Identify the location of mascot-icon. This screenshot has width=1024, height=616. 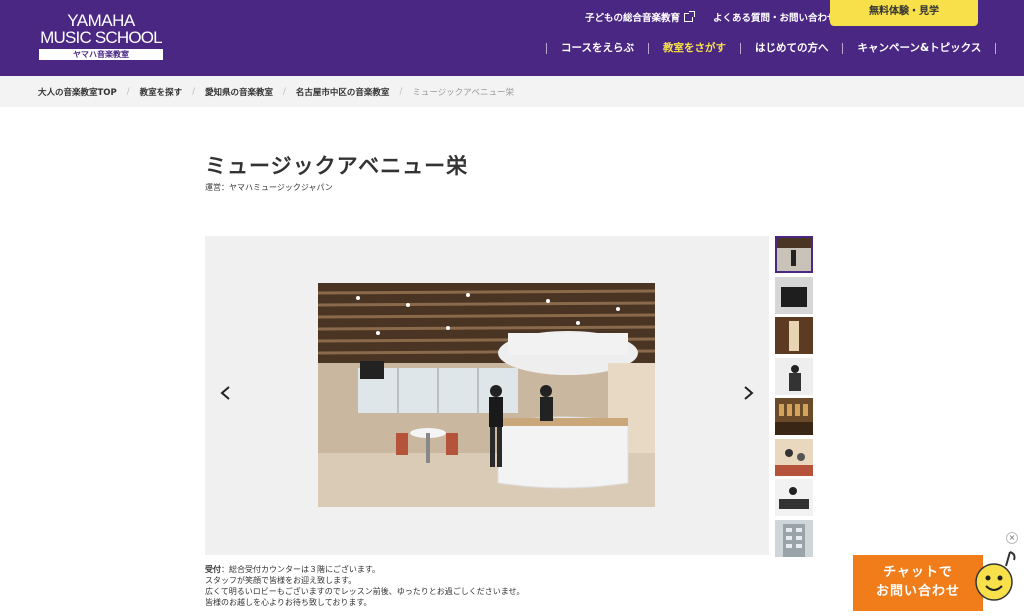
(995, 576).